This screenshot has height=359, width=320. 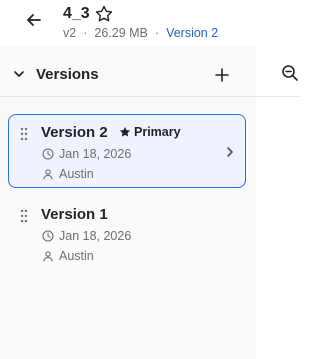 I want to click on file-meta: v2 · 26.29 MB · Version 2, so click(x=140, y=33).